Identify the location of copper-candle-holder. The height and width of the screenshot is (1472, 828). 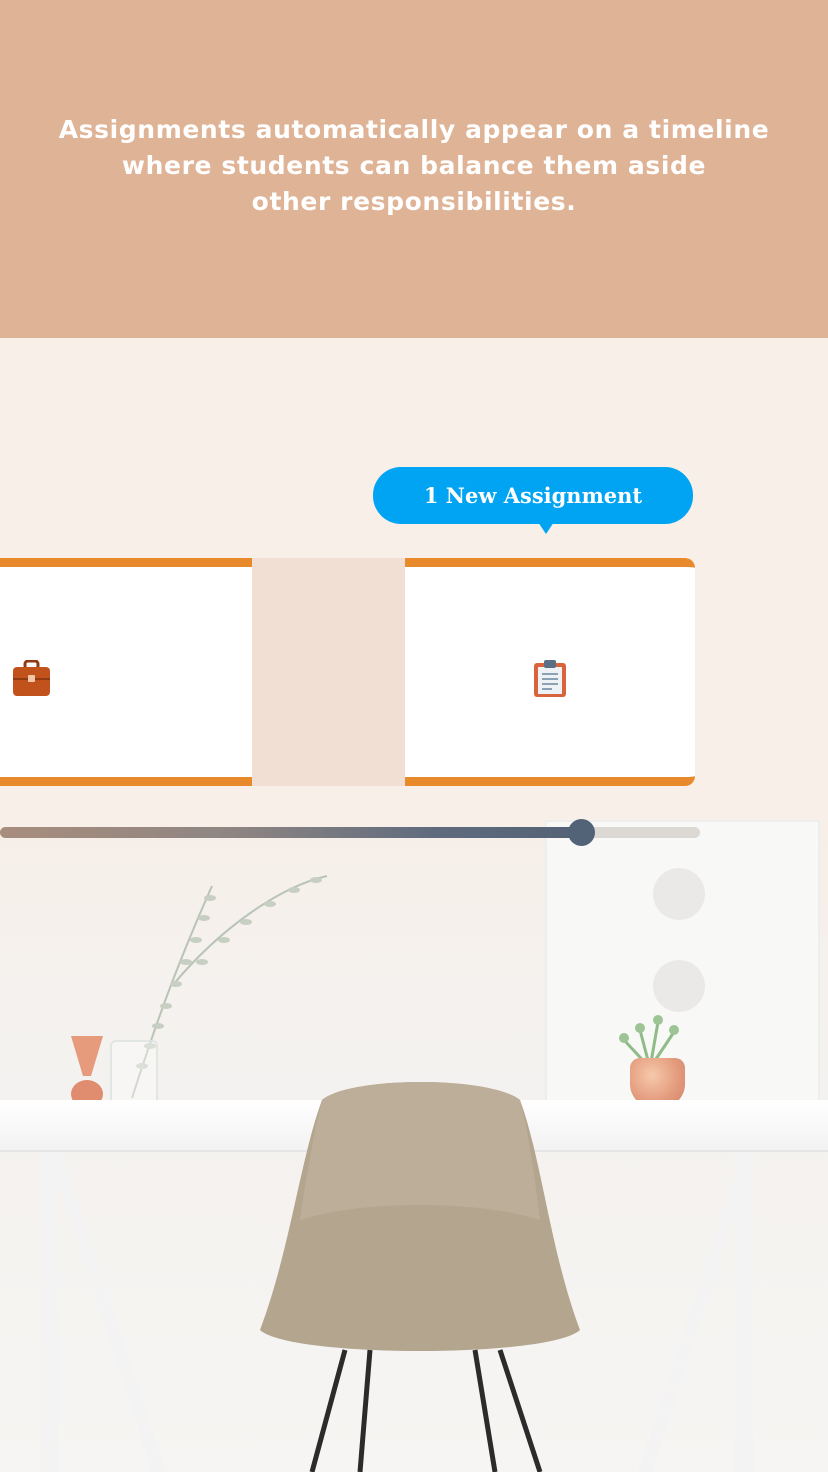
(87, 1072).